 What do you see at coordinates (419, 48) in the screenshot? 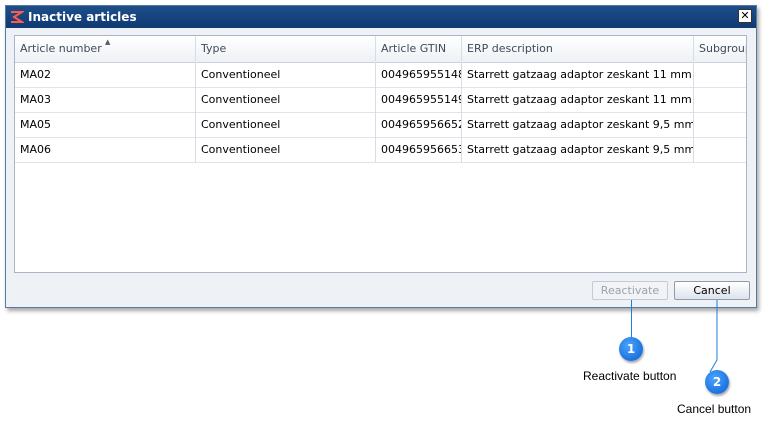
I see `column-header-article-gtin: Article GTIN` at bounding box center [419, 48].